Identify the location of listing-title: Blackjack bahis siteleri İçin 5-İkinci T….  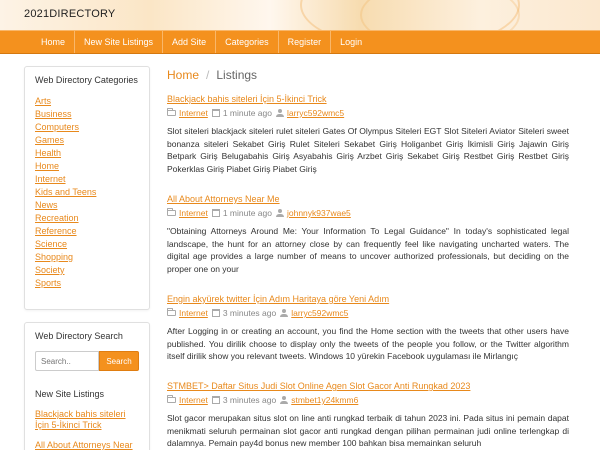
(368, 99).